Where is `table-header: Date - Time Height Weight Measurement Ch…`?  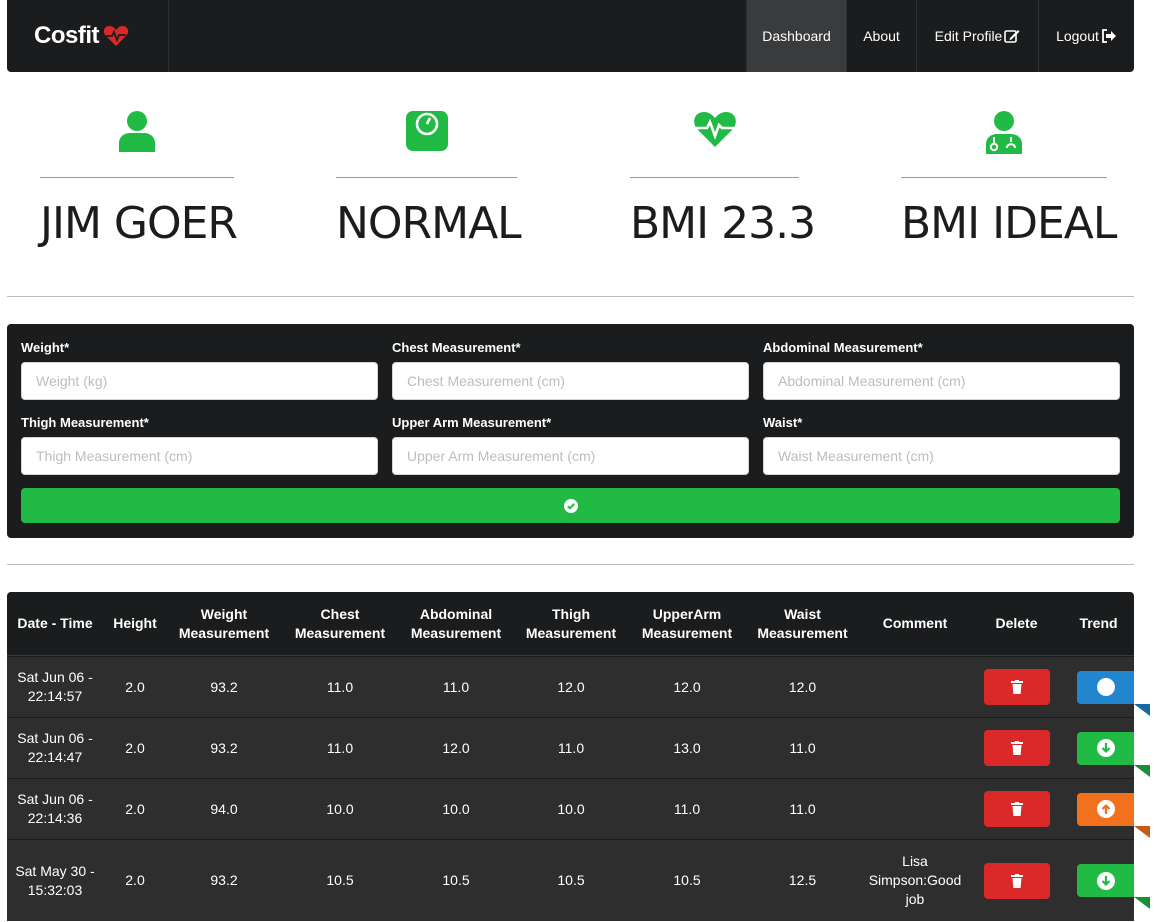 table-header: Date - Time Height Weight Measurement Ch… is located at coordinates (570, 624).